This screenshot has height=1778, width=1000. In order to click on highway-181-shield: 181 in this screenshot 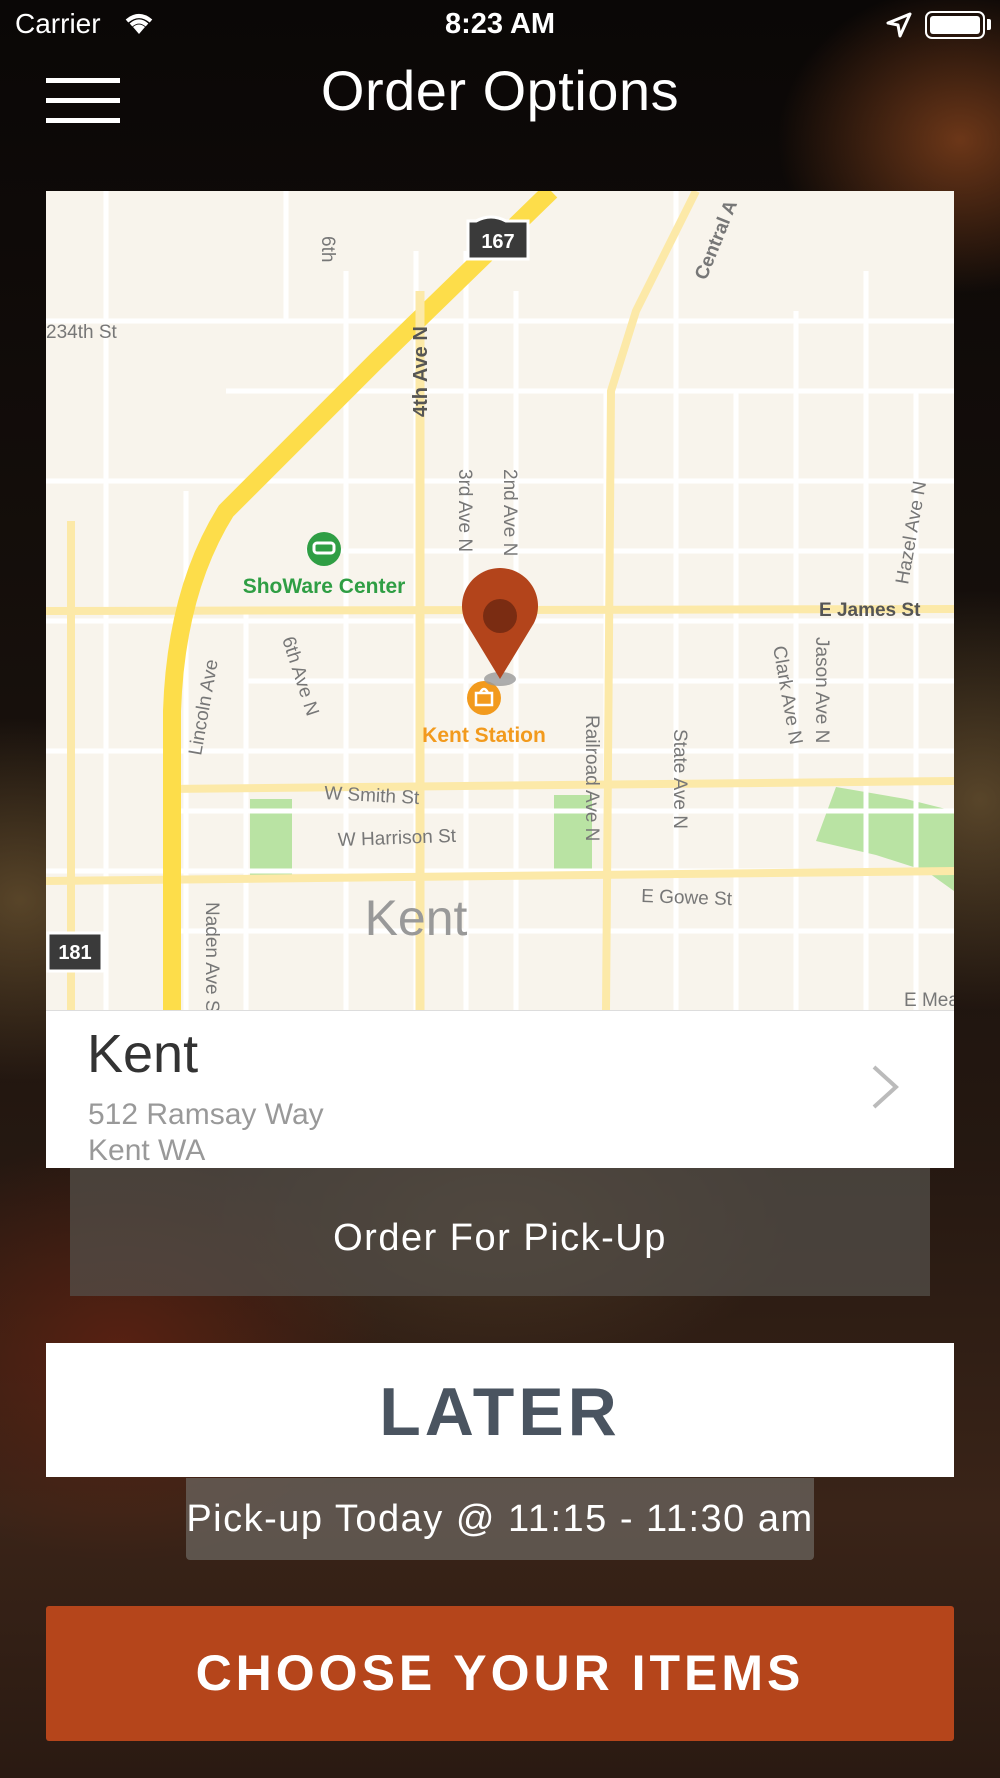, I will do `click(75, 952)`.